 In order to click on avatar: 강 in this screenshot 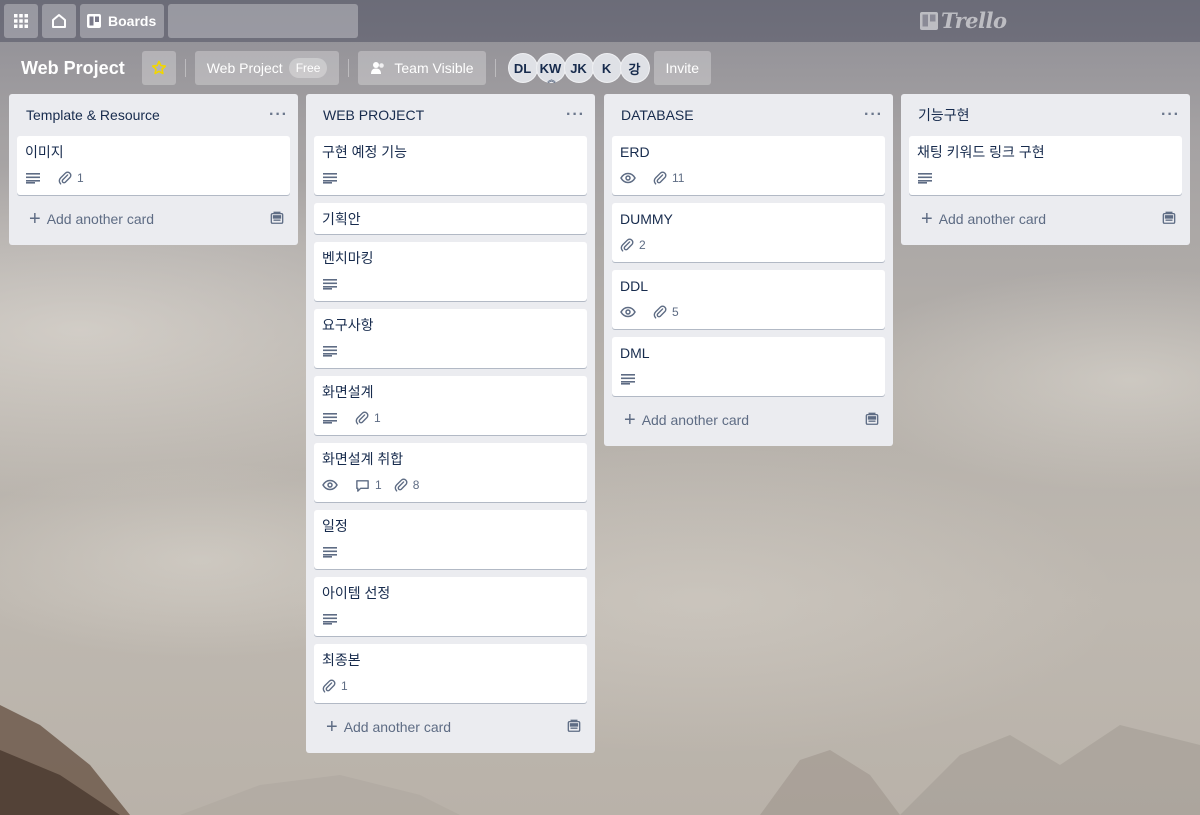, I will do `click(634, 68)`.